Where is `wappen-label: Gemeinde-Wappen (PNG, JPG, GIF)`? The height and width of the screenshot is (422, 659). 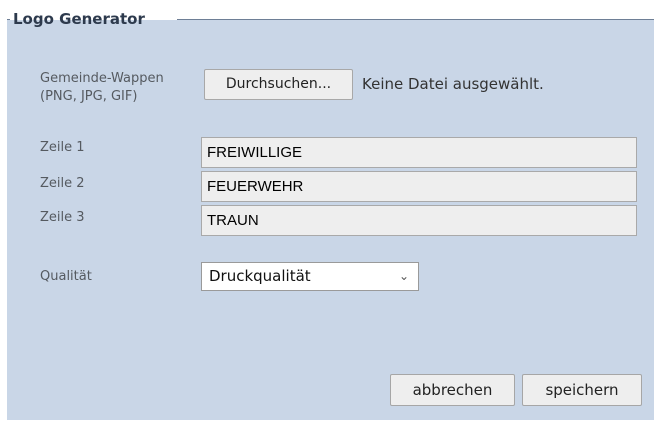
wappen-label: Gemeinde-Wappen (PNG, JPG, GIF) is located at coordinates (102, 88).